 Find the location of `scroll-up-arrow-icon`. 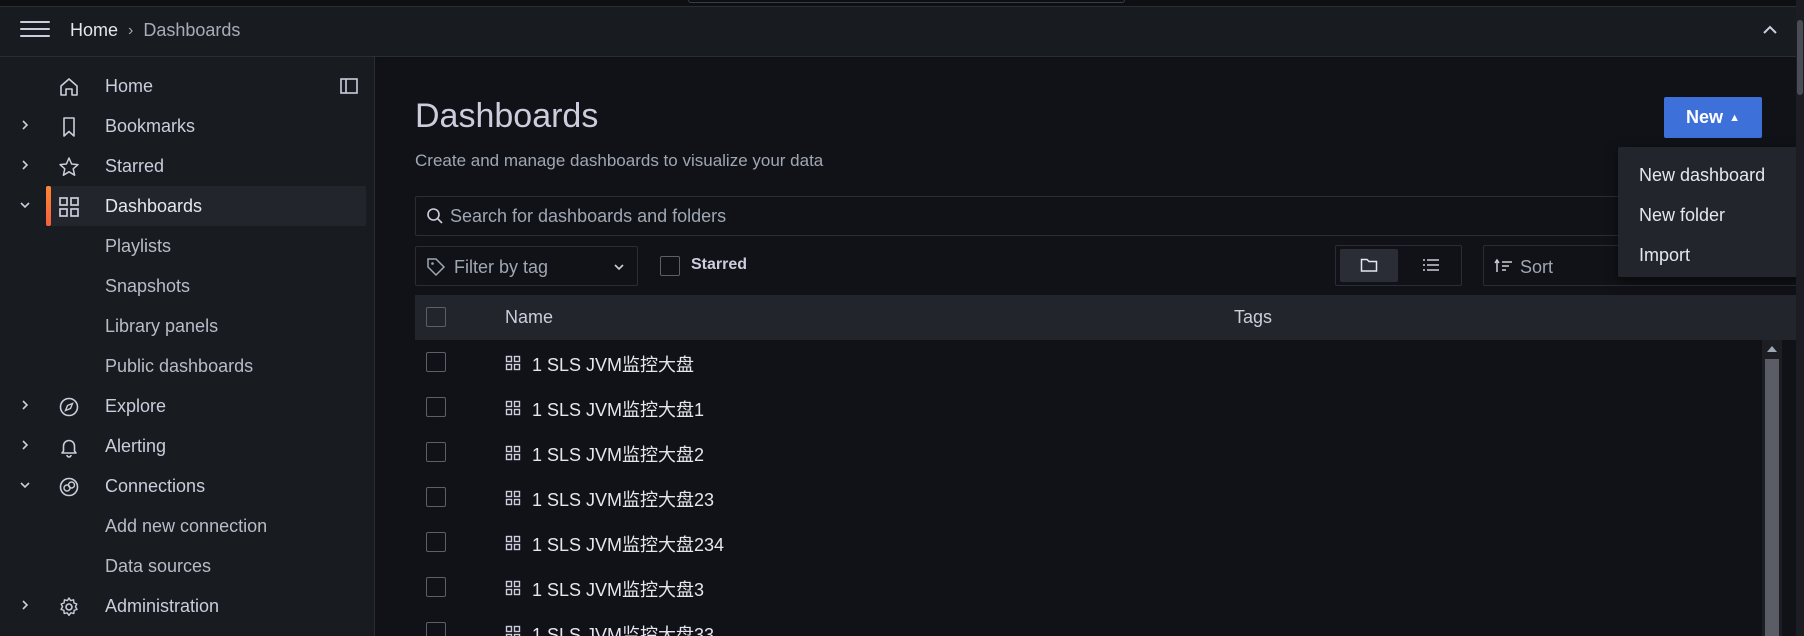

scroll-up-arrow-icon is located at coordinates (1772, 349).